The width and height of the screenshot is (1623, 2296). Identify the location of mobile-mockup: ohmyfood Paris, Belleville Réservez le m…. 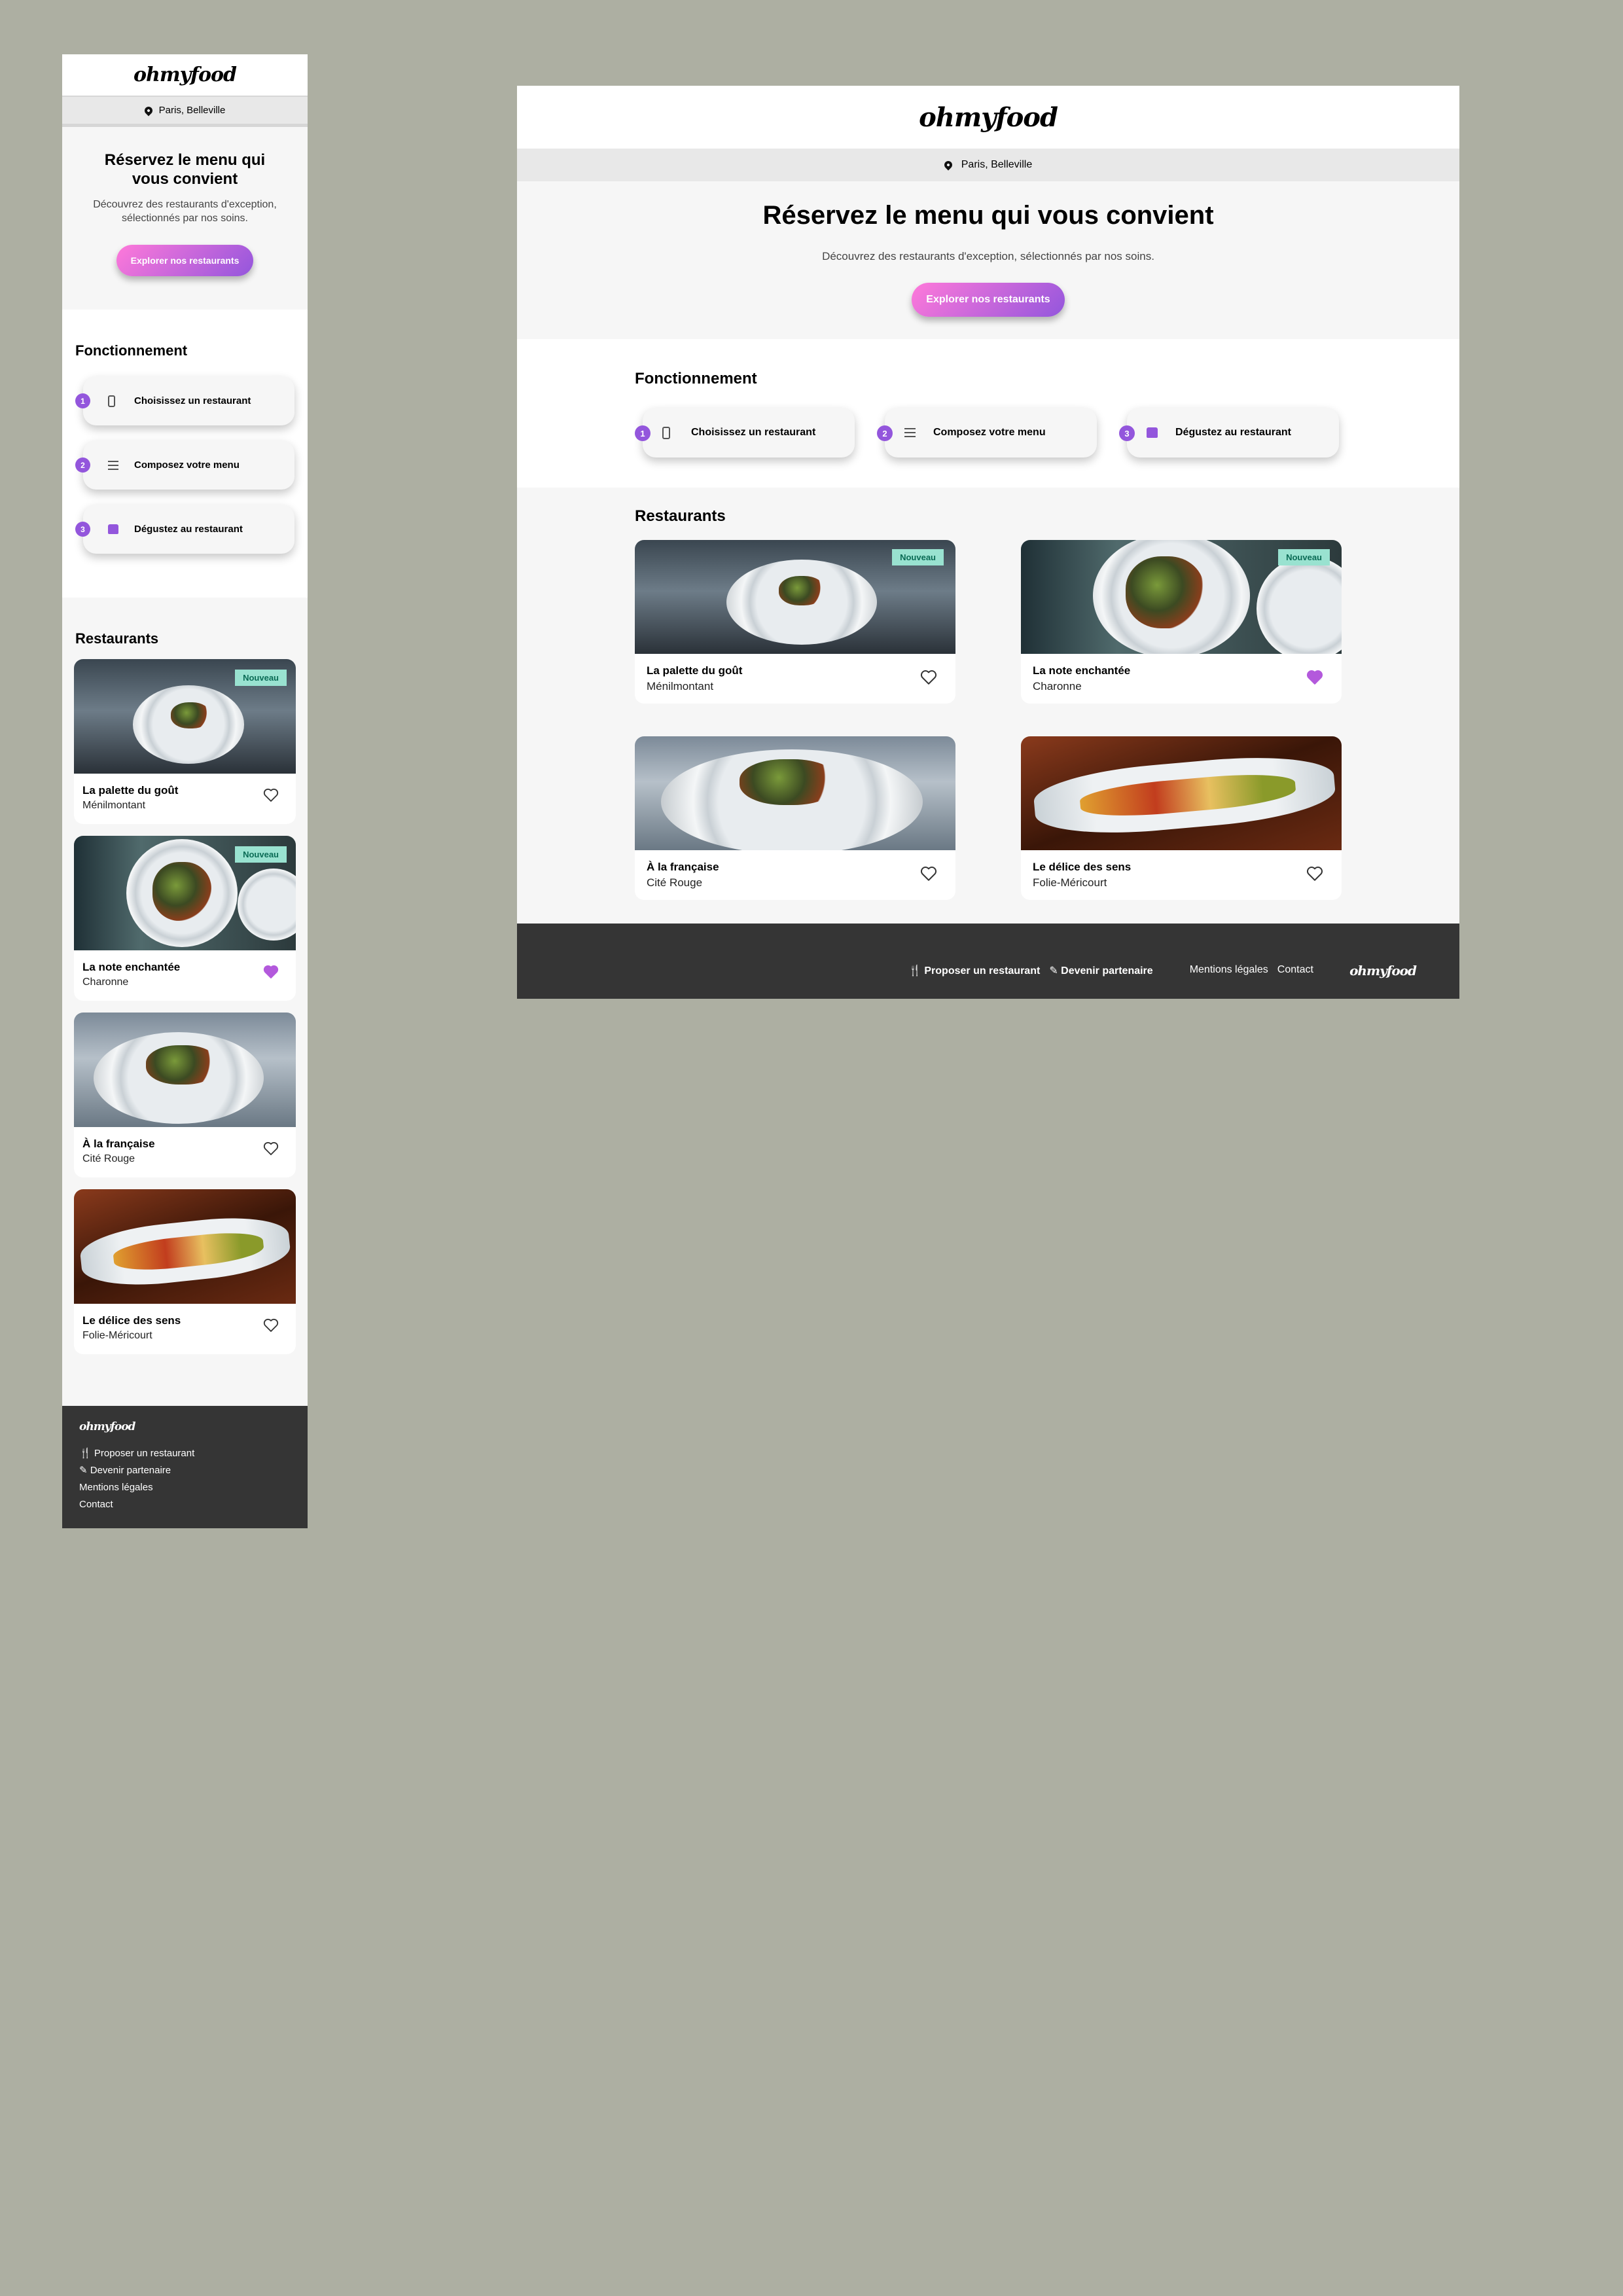
(185, 791).